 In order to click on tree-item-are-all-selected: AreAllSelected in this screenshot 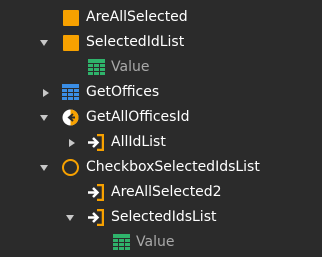, I will do `click(161, 17)`.